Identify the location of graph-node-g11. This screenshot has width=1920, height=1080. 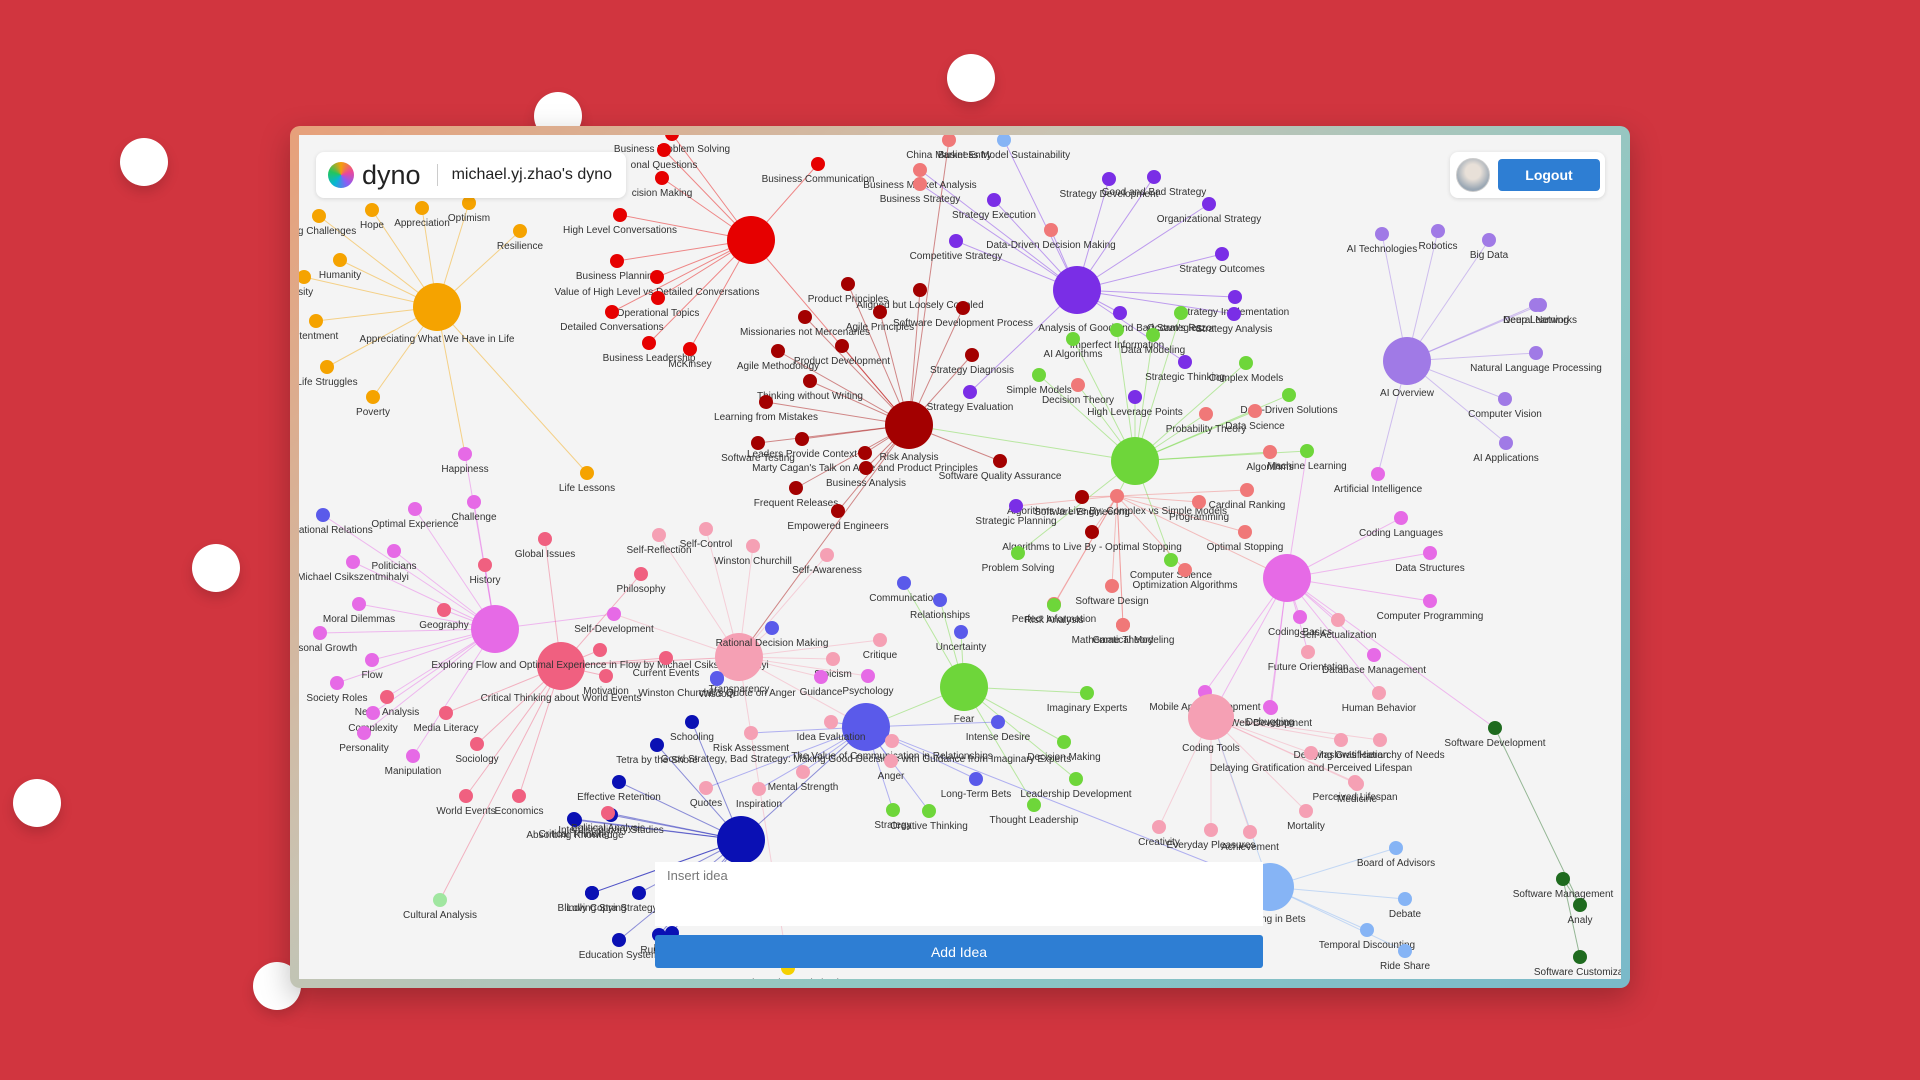
(1255, 411).